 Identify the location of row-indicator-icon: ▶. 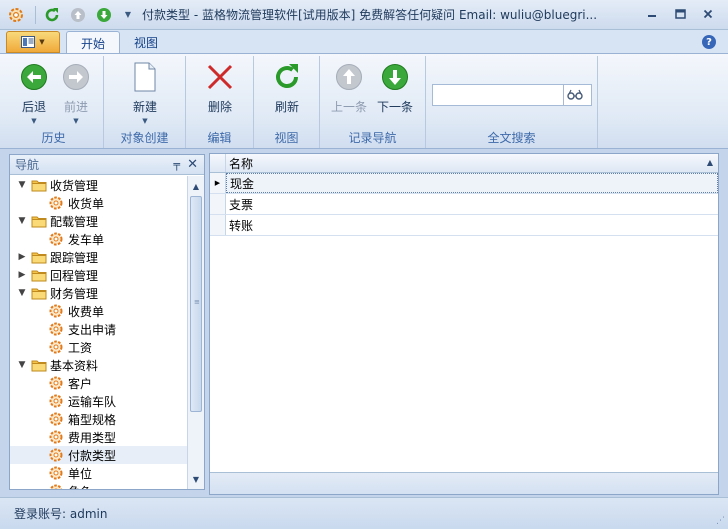
(218, 183).